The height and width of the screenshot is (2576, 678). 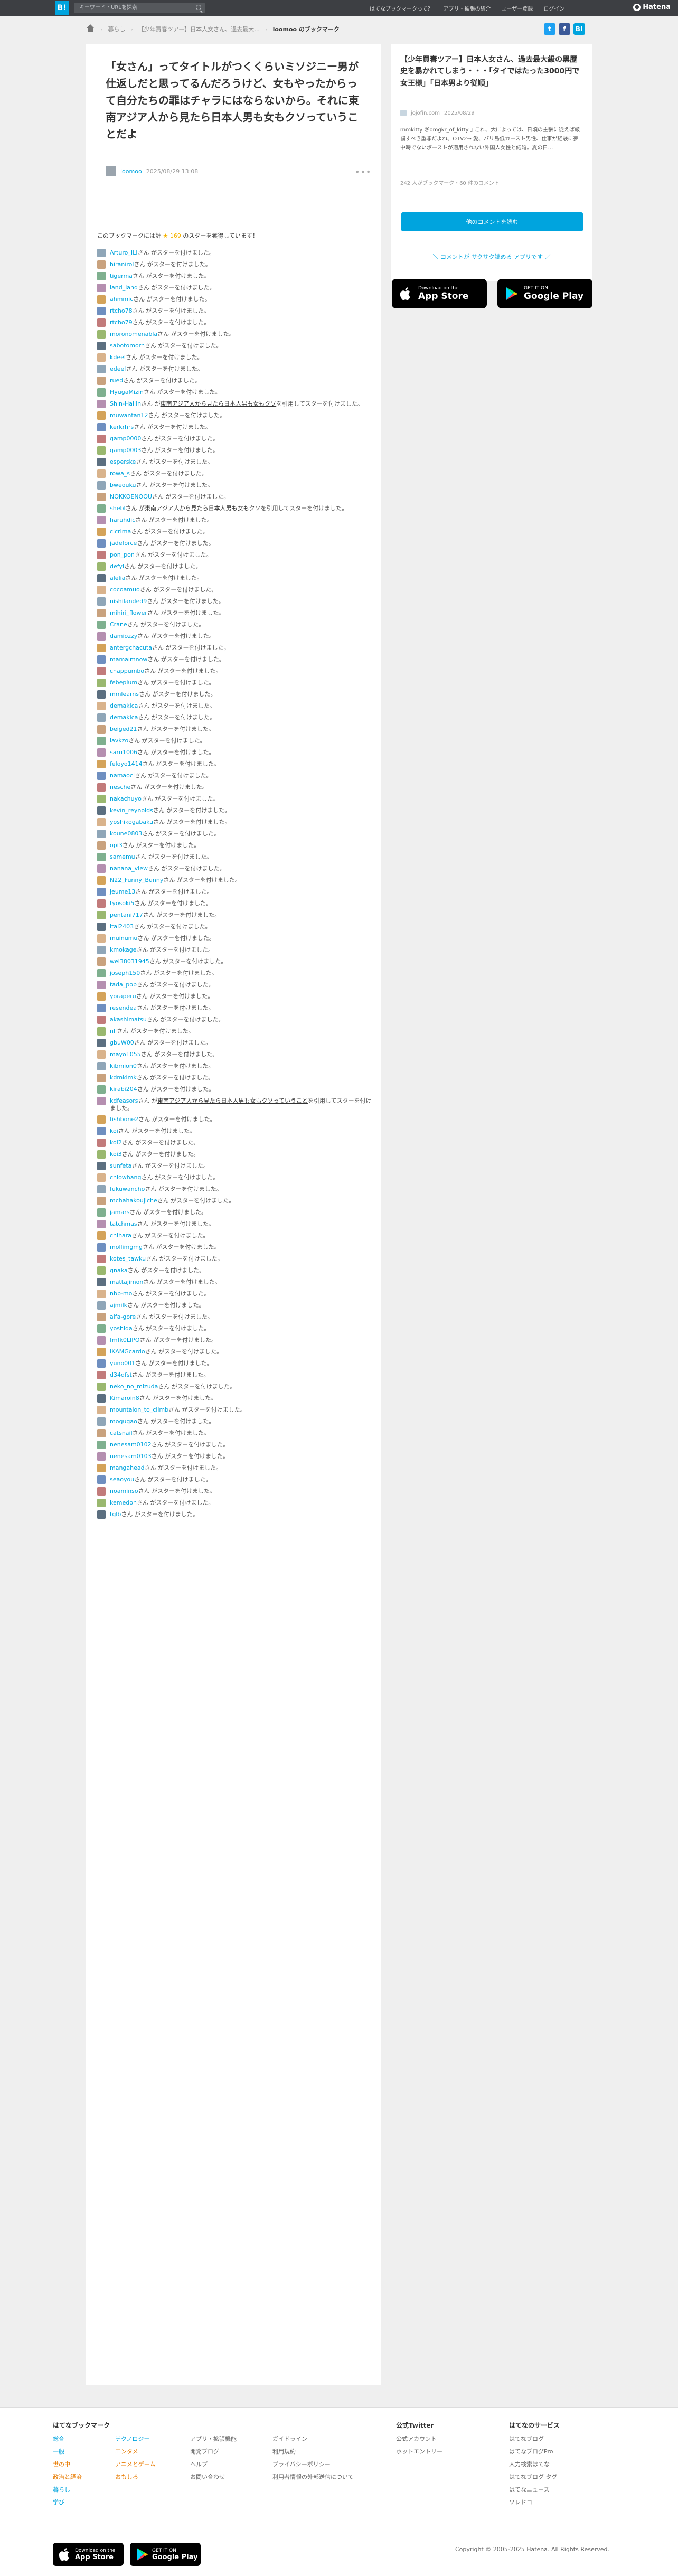 I want to click on hatebu-logo: B!, so click(x=62, y=8).